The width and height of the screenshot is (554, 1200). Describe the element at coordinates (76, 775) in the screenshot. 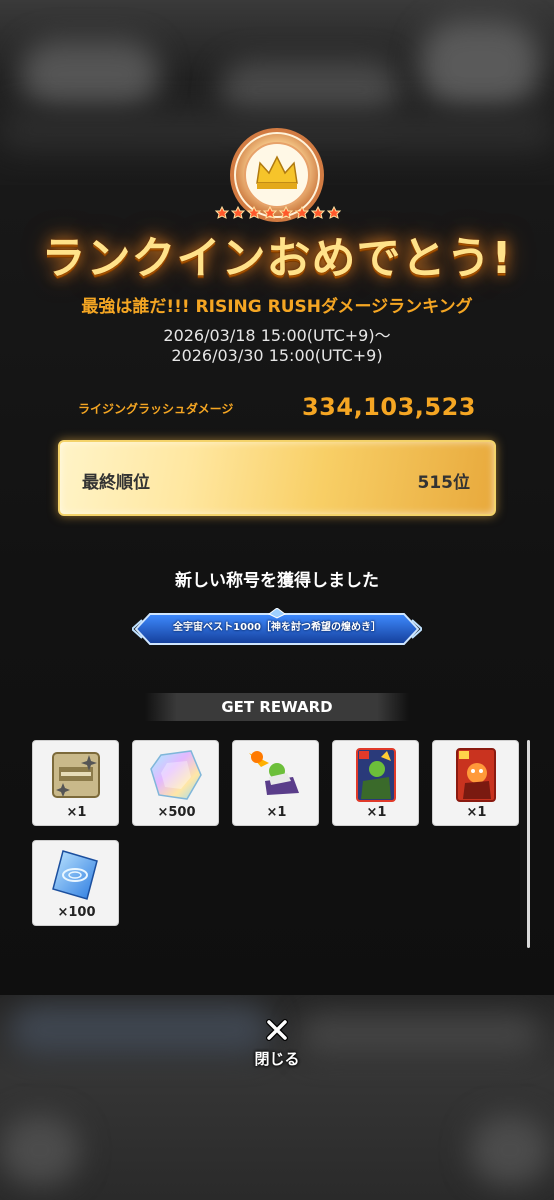

I see `ticket-icon` at that location.